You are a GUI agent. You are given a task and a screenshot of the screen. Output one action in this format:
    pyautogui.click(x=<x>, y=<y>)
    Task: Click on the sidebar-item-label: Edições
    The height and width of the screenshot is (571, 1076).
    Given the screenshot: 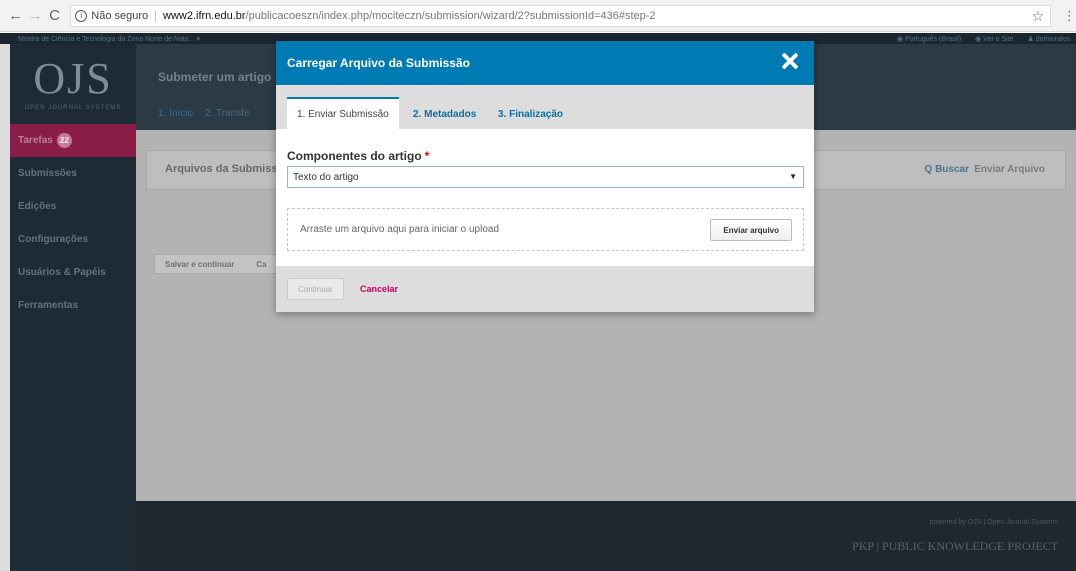 What is the action you would take?
    pyautogui.click(x=37, y=206)
    